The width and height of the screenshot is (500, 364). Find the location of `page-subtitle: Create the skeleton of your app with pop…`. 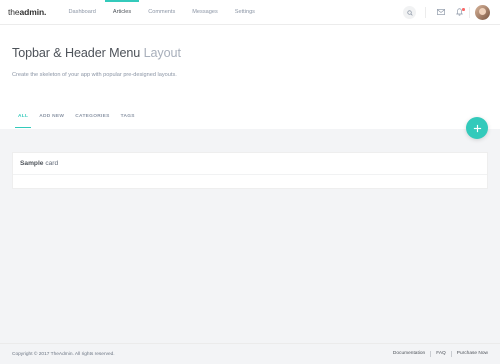

page-subtitle: Create the skeleton of your app with pop… is located at coordinates (94, 75).